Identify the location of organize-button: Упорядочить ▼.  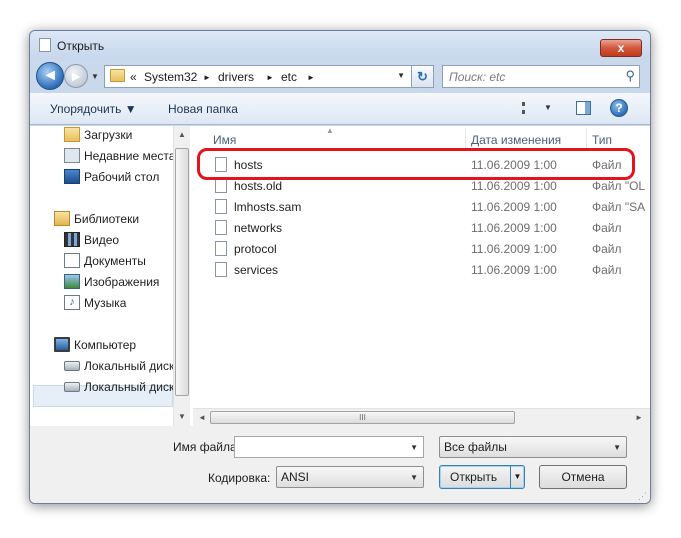
(93, 109).